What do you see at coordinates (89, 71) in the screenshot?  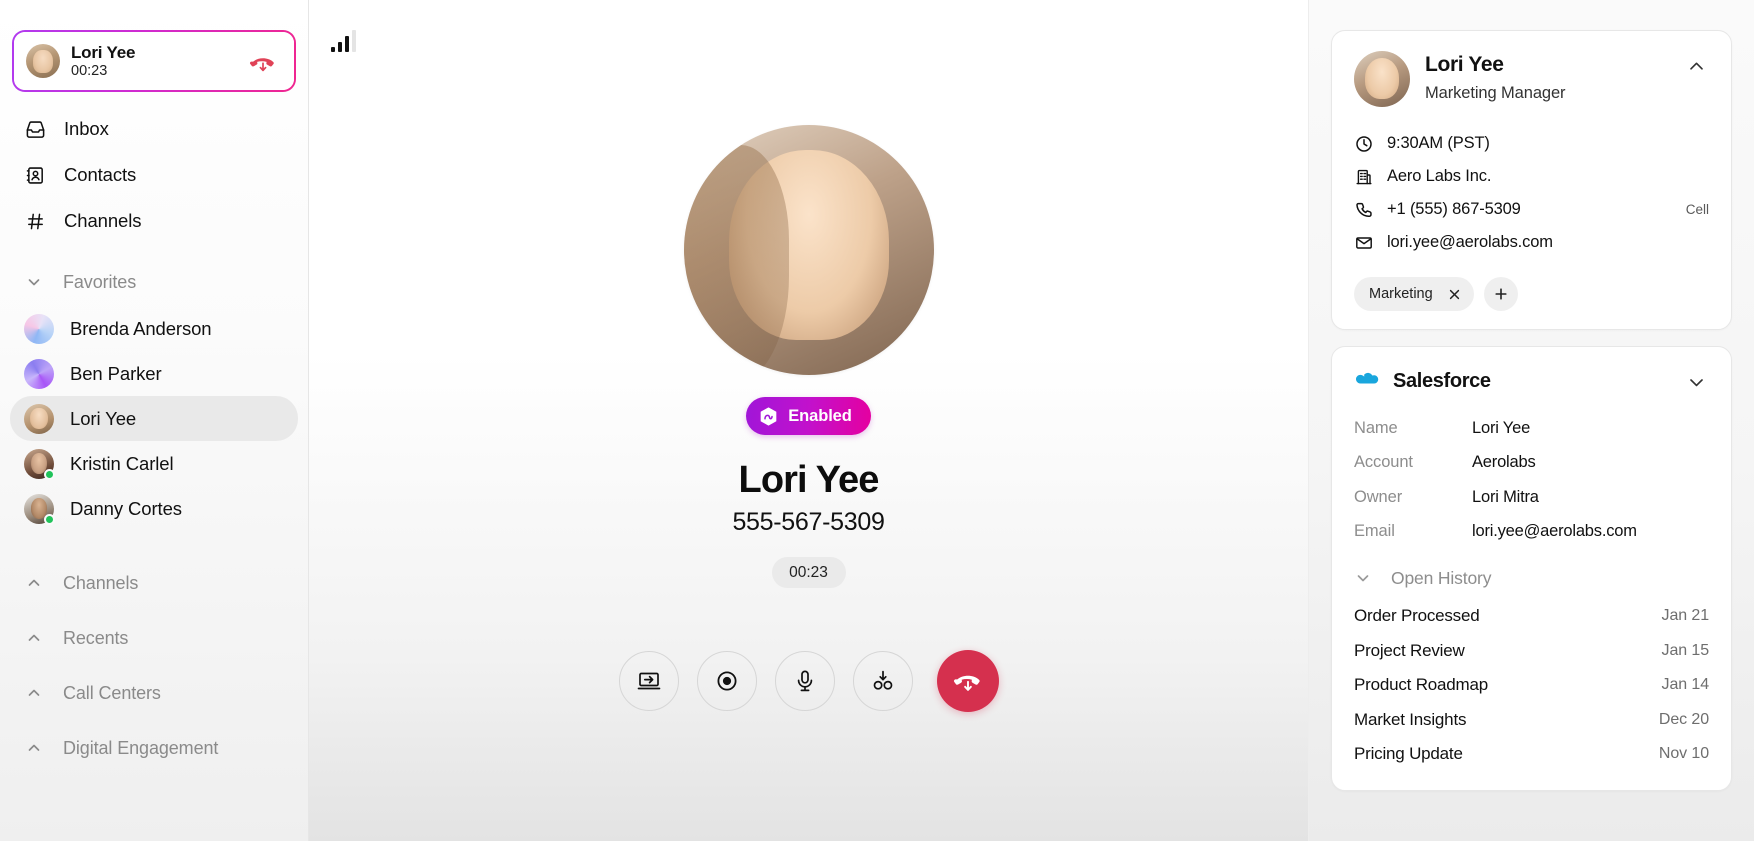 I see `active-call-timer: 00:23` at bounding box center [89, 71].